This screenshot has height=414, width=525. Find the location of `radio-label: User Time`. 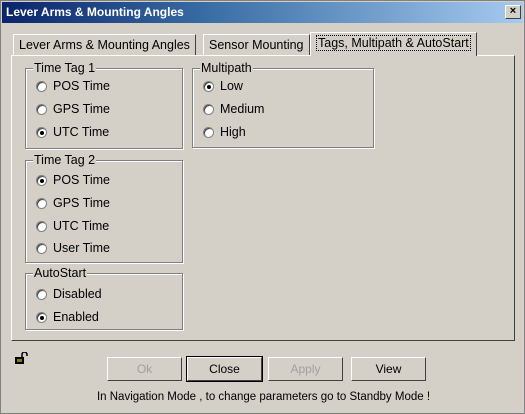

radio-label: User Time is located at coordinates (81, 248).